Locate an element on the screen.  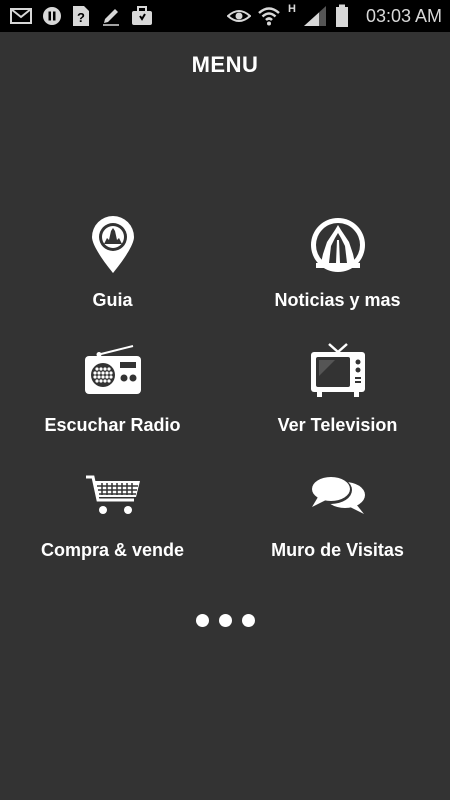
menu-item-label: Noticias y mas is located at coordinates (337, 300).